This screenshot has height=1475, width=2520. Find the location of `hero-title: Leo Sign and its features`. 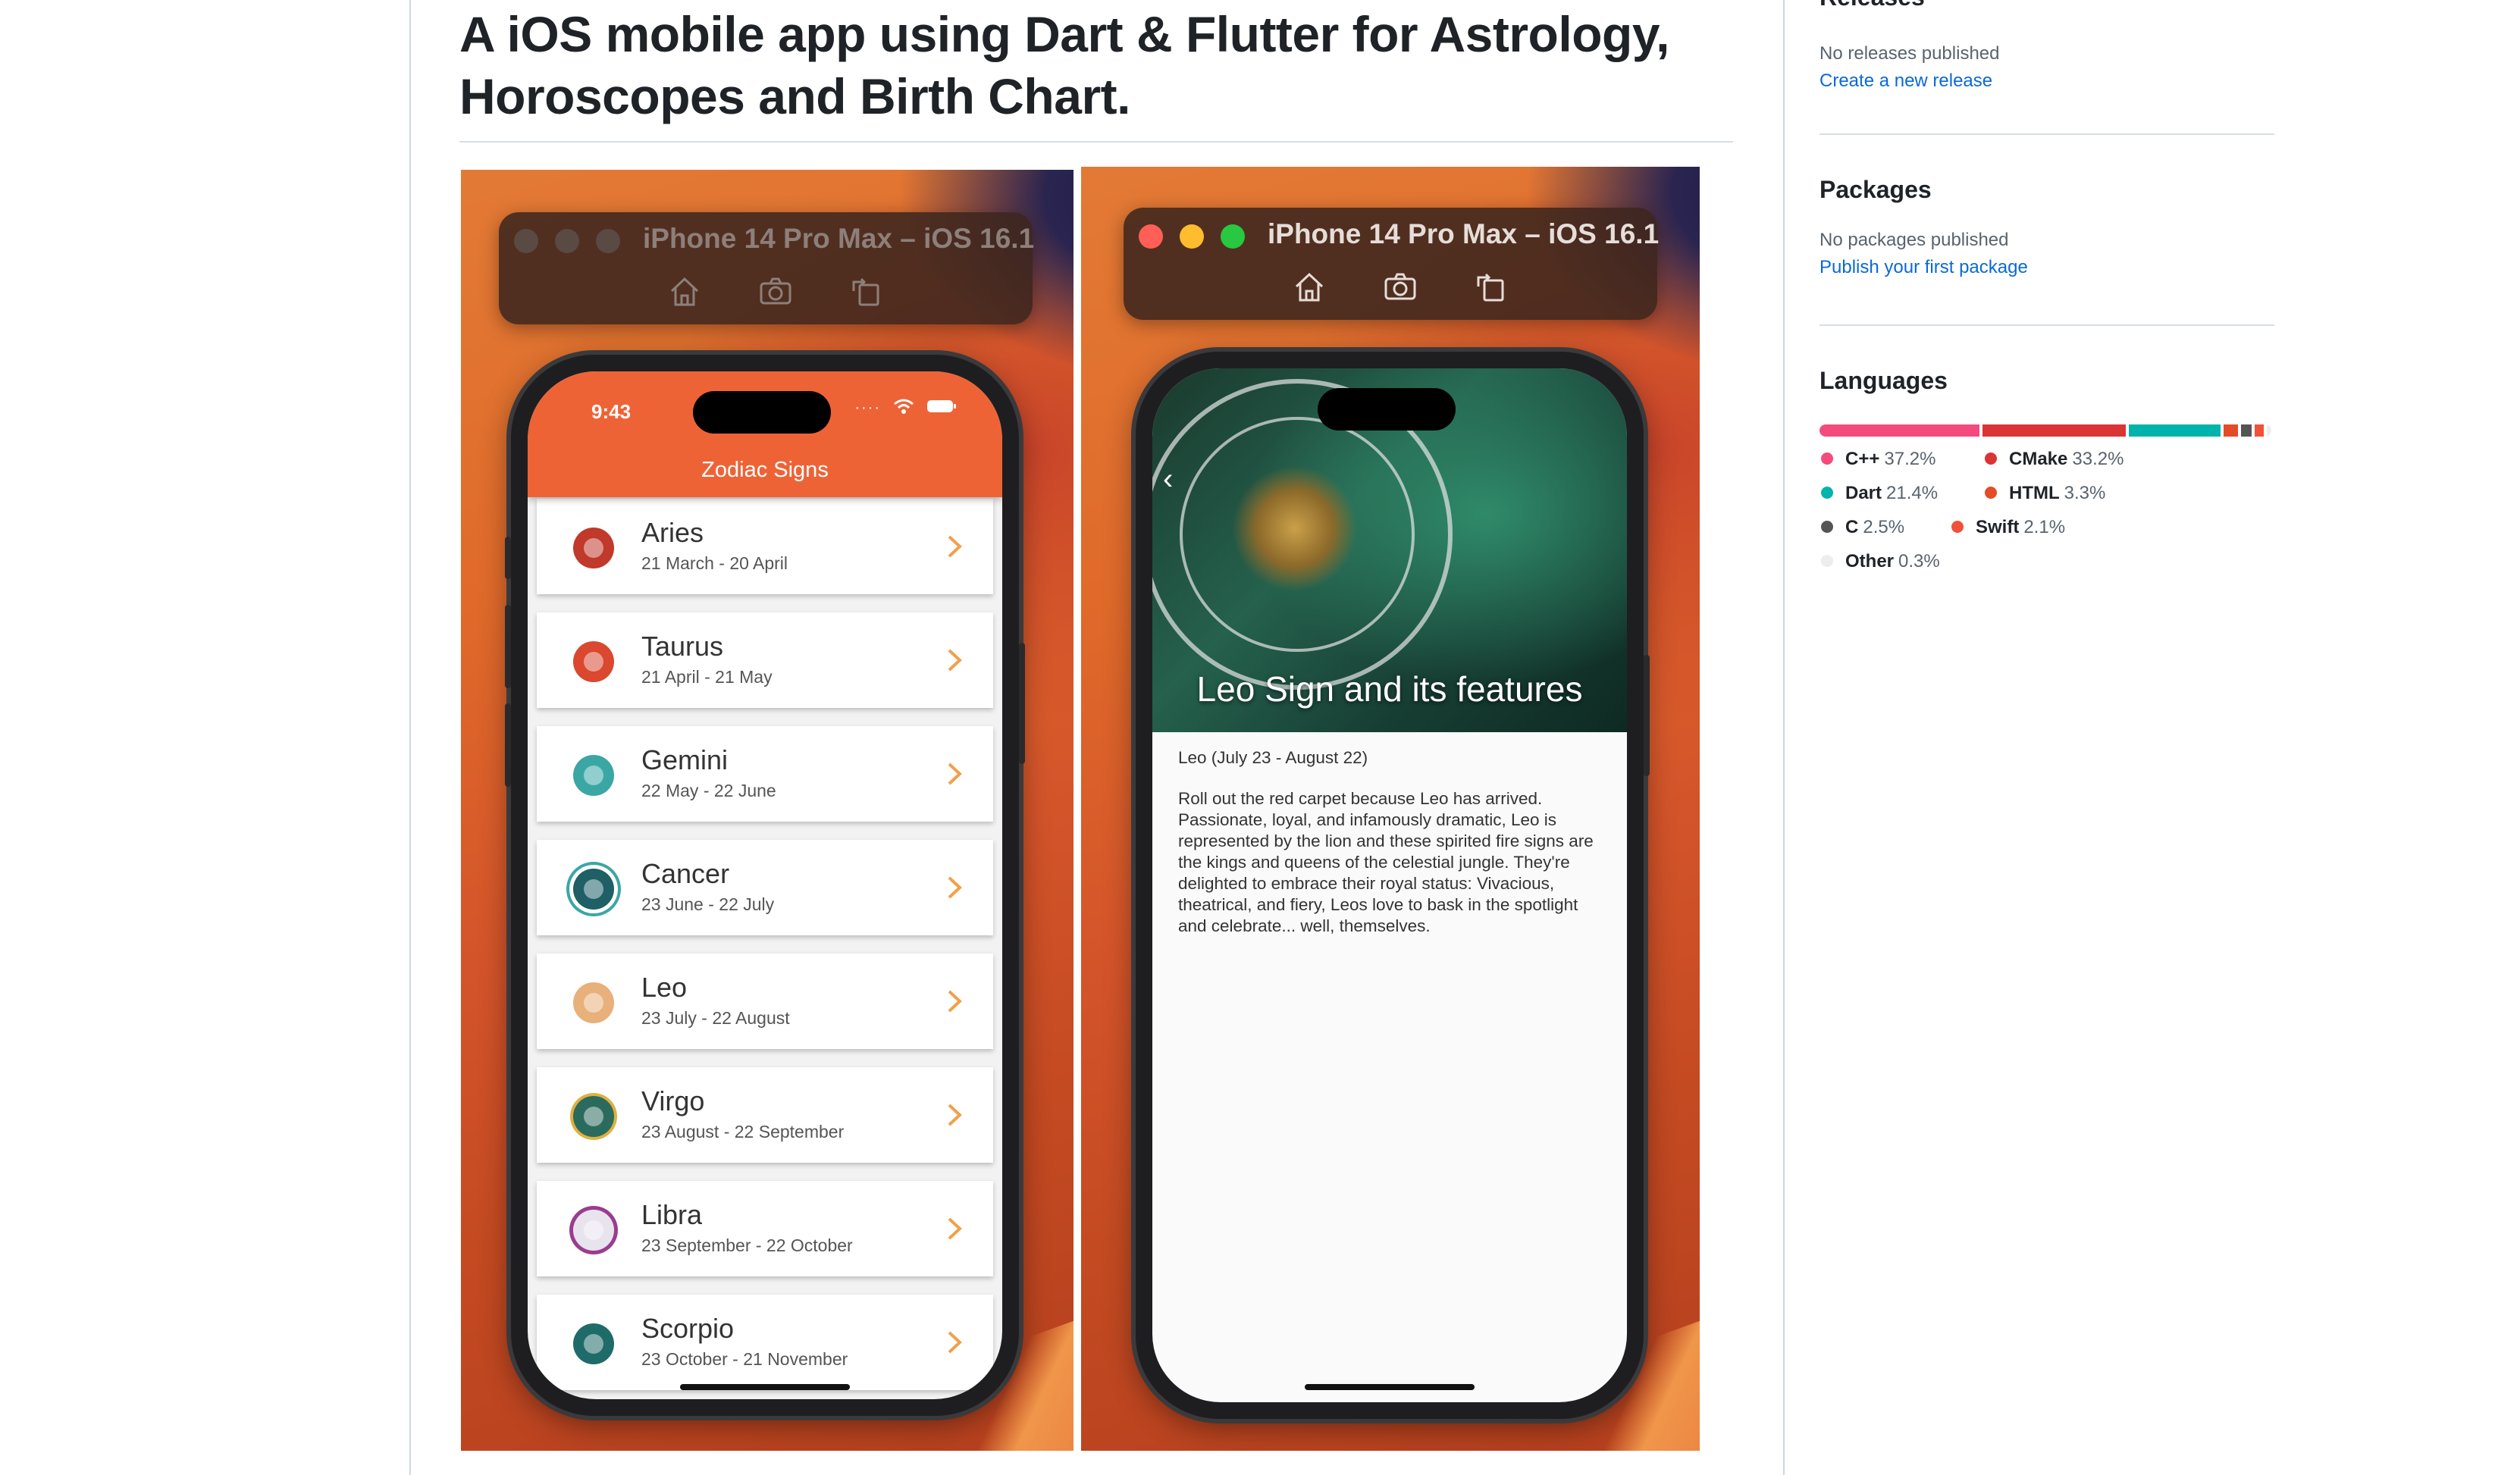

hero-title: Leo Sign and its features is located at coordinates (1389, 689).